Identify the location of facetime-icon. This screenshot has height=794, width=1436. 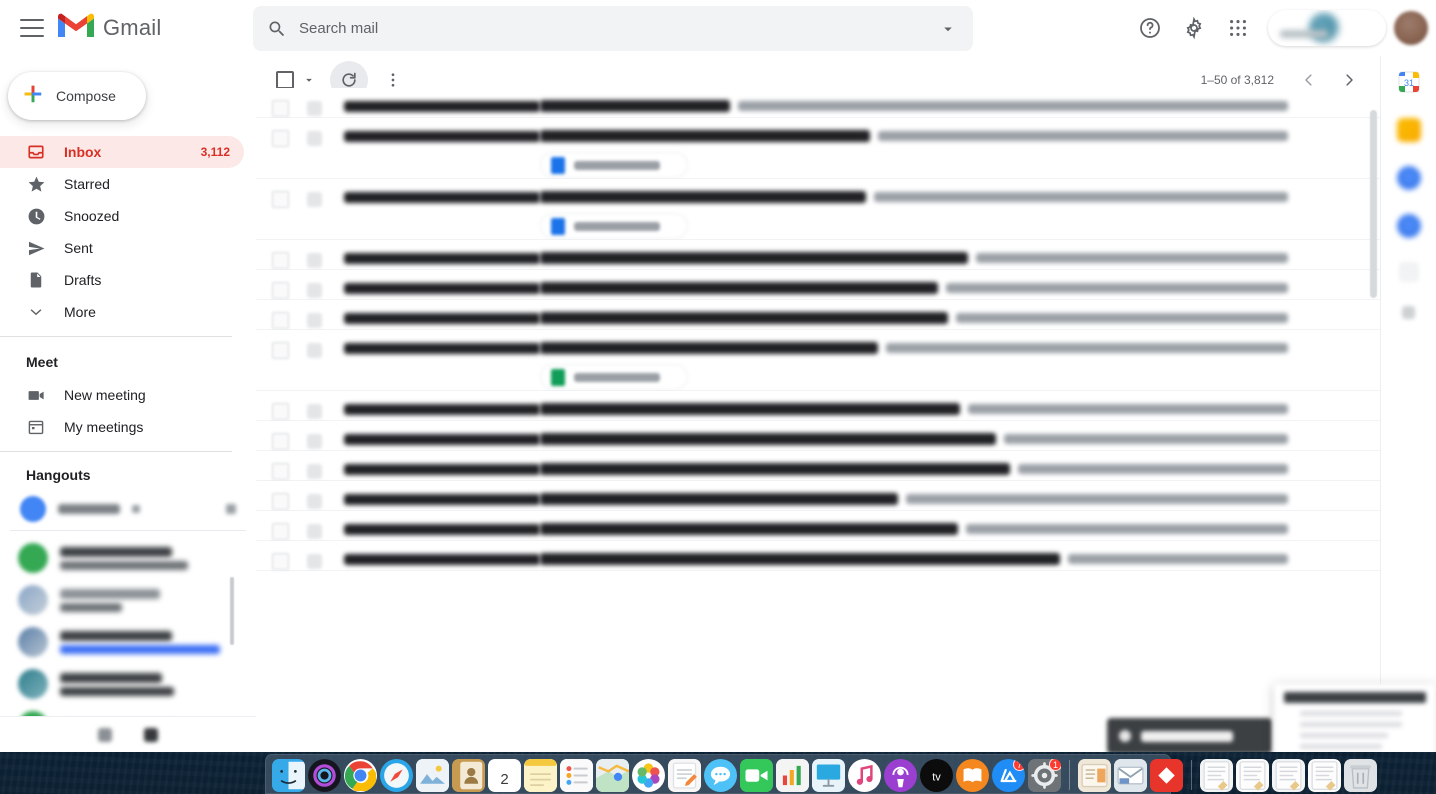
(756, 775).